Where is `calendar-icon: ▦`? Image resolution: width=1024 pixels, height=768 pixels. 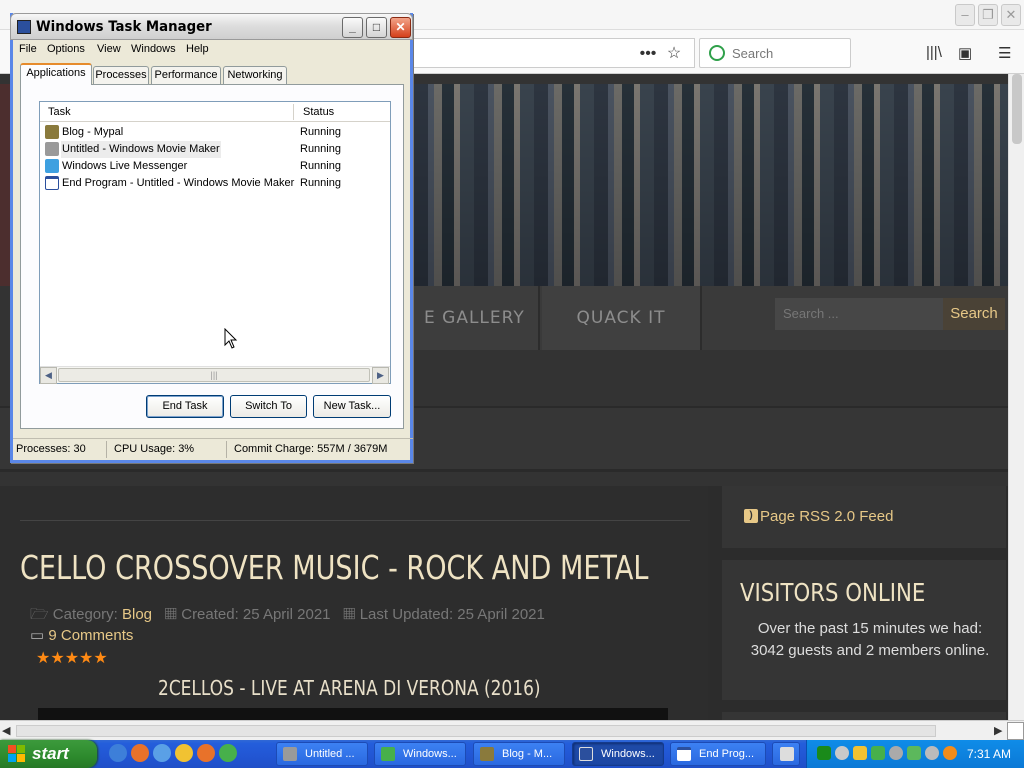
calendar-icon: ▦ is located at coordinates (171, 614).